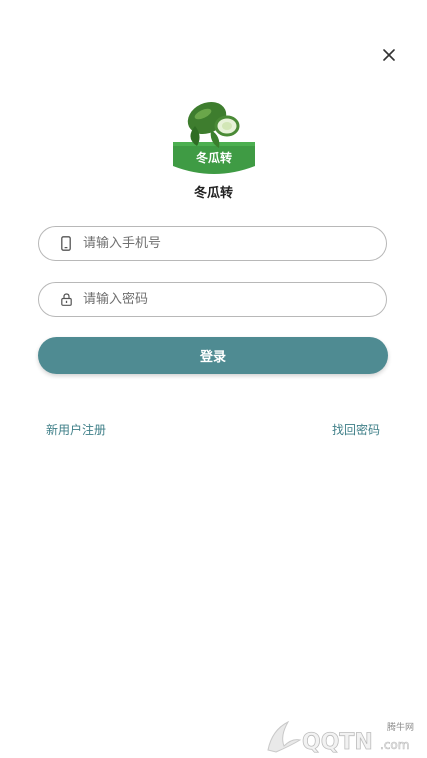 The width and height of the screenshot is (427, 758). I want to click on app-logo: 冬瓜转, so click(214, 137).